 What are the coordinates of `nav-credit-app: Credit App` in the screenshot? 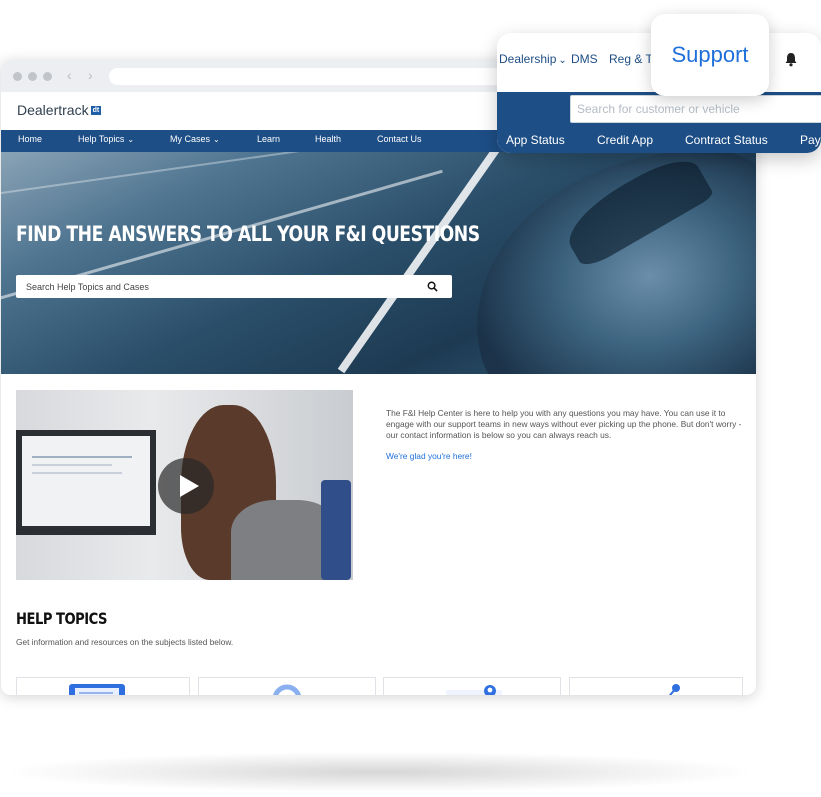 It's located at (625, 140).